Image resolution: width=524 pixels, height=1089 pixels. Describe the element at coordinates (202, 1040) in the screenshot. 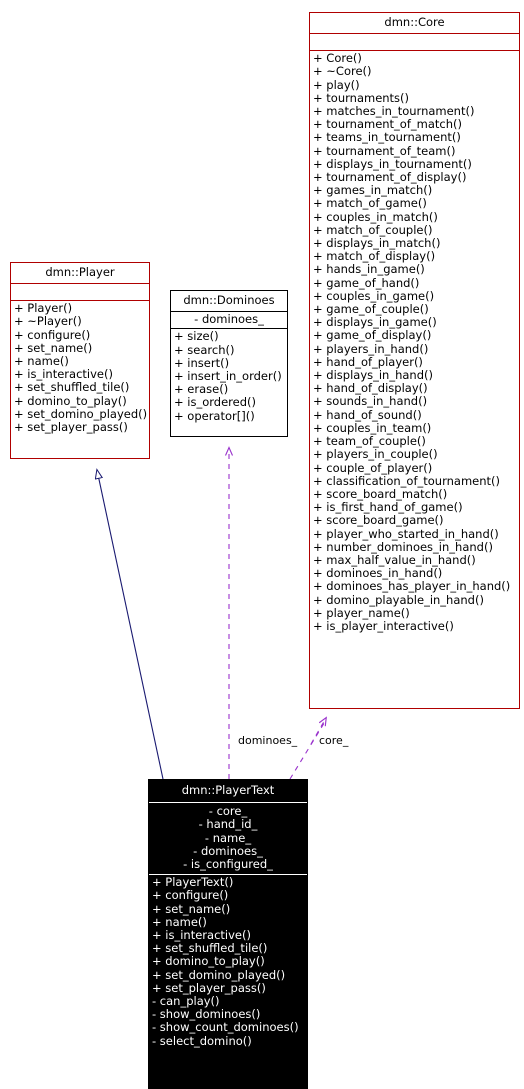

I see `class-member: - select_domino()` at that location.